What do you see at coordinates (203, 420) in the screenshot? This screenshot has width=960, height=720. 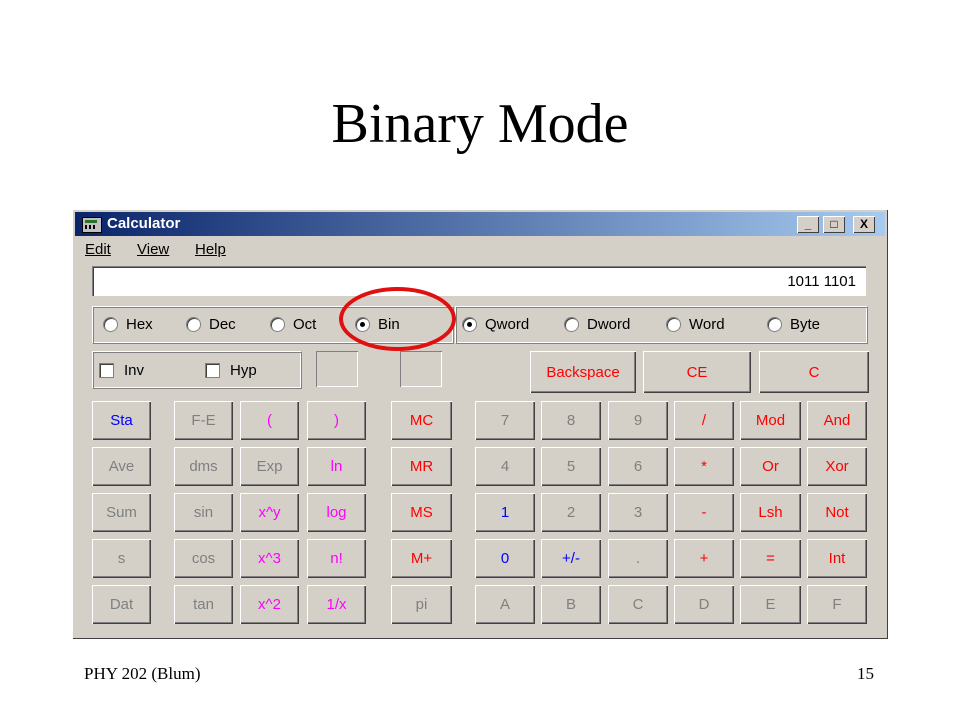 I see `fe-button: F-E` at bounding box center [203, 420].